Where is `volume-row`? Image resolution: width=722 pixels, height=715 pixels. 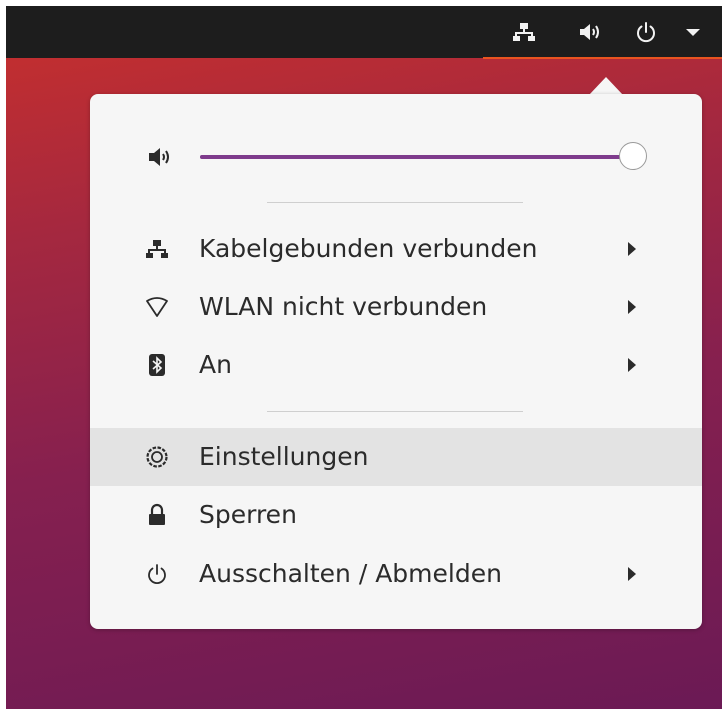 volume-row is located at coordinates (396, 156).